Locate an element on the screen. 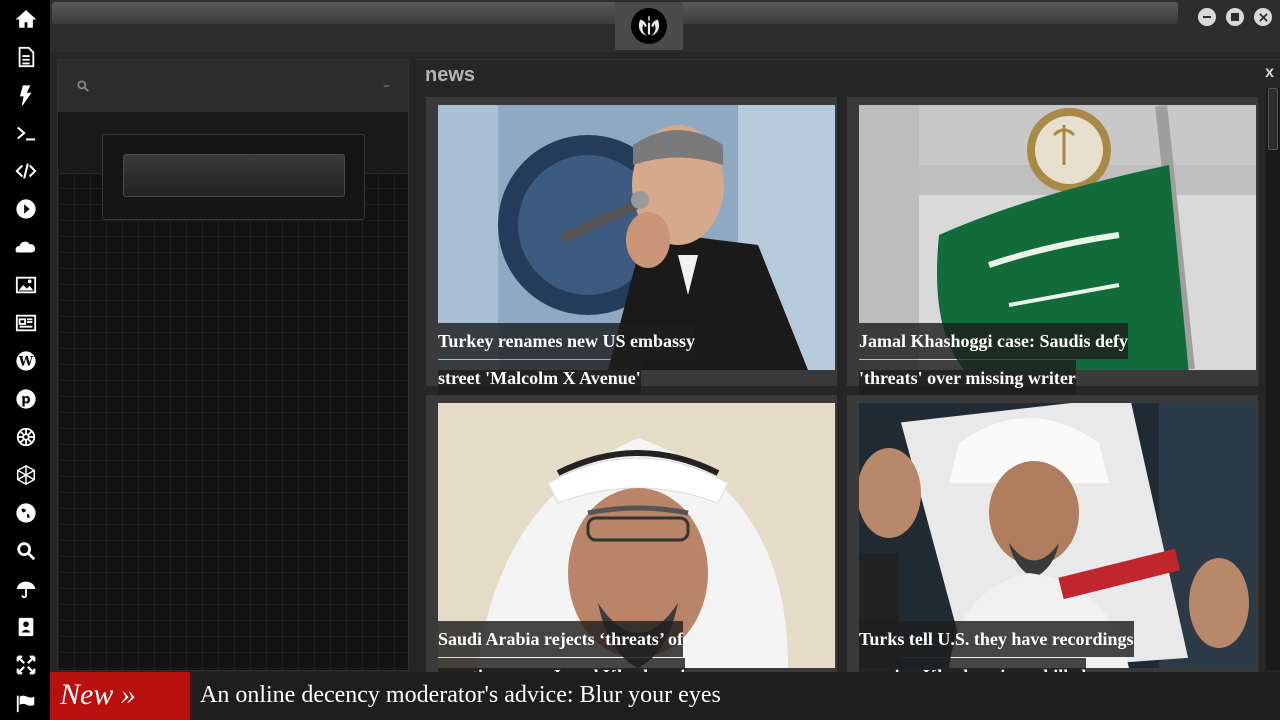  globe-icon is located at coordinates (26, 513).